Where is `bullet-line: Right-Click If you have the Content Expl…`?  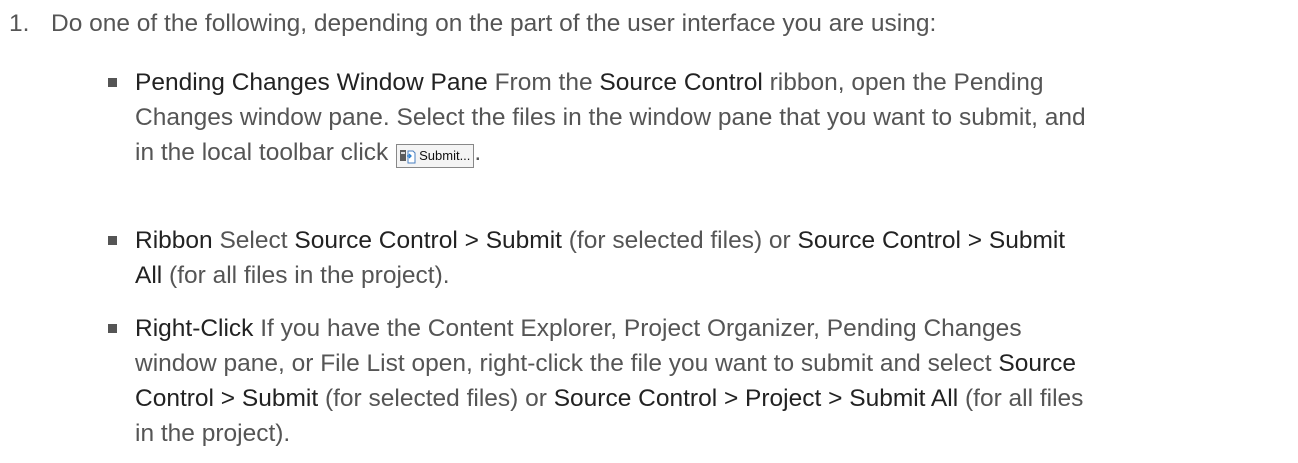
bullet-line: Right-Click If you have the Content Expl… is located at coordinates (706, 328).